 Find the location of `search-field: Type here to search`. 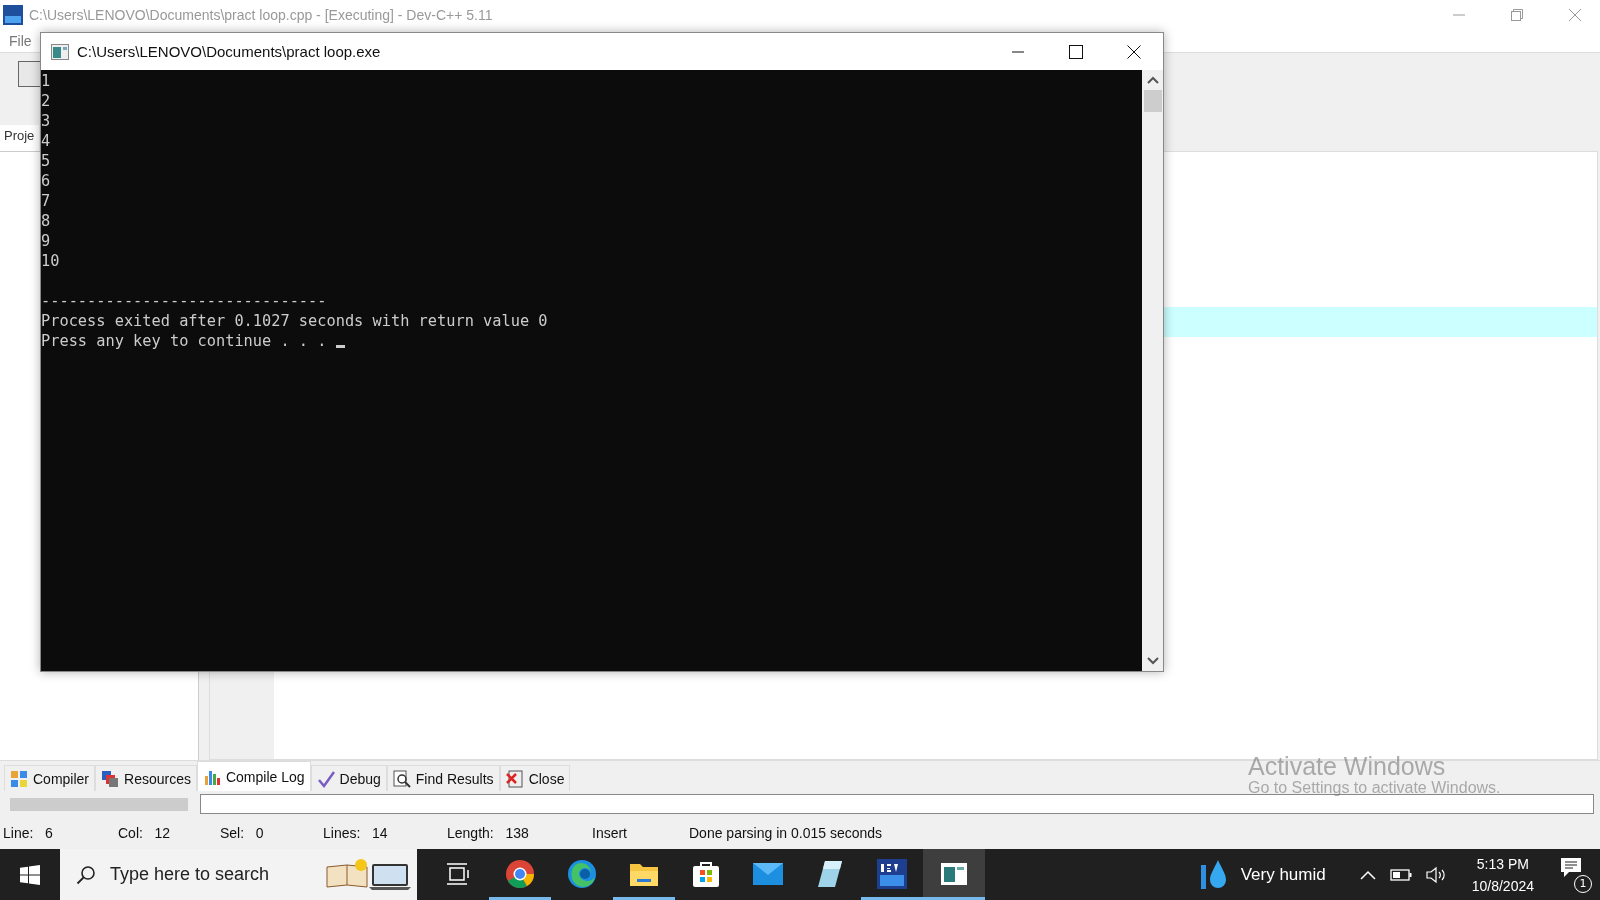

search-field: Type here to search is located at coordinates (238, 874).